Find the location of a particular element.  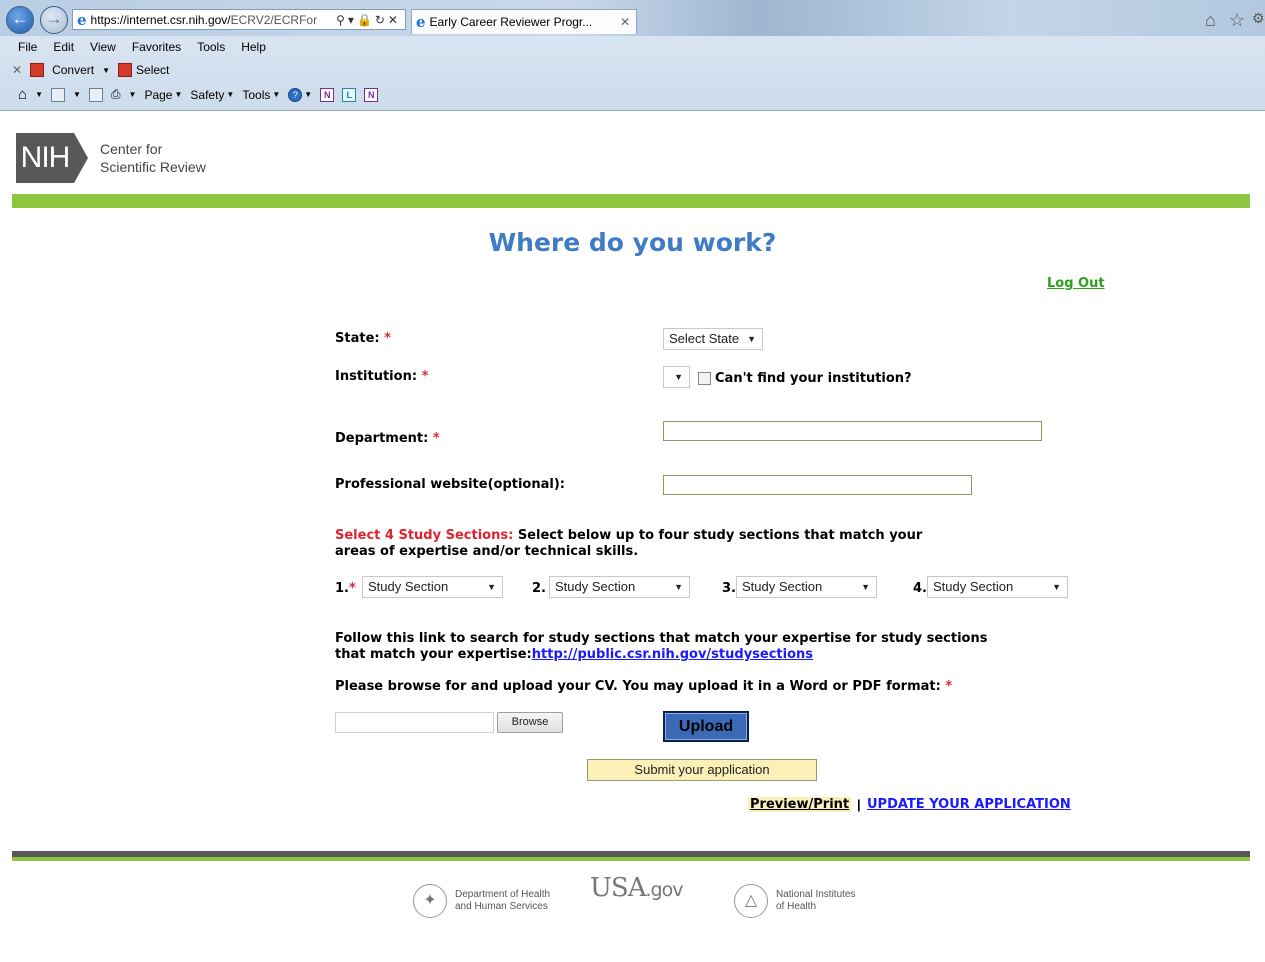

menu-edit: Edit is located at coordinates (63, 47).